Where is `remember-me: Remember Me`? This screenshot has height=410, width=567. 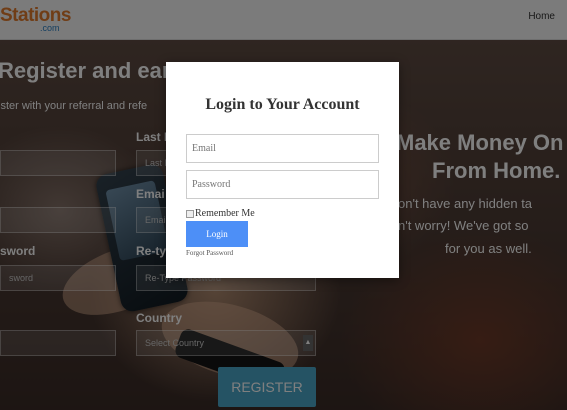 remember-me: Remember Me is located at coordinates (220, 213).